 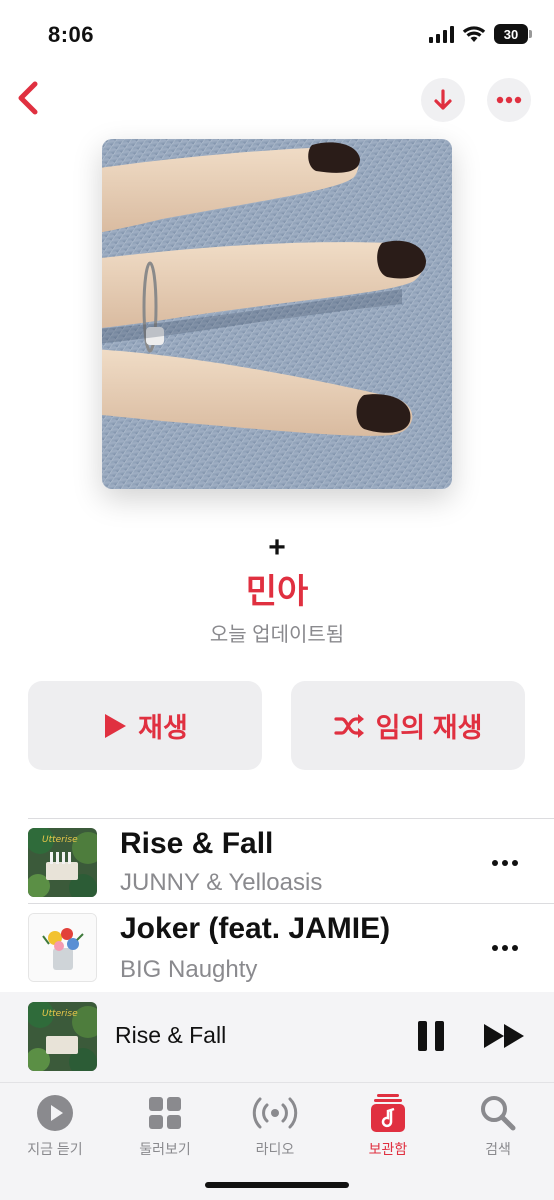 I want to click on track-row-1: Utterise Rise & Fall JUNNY & Yelloasis, so click(x=277, y=863).